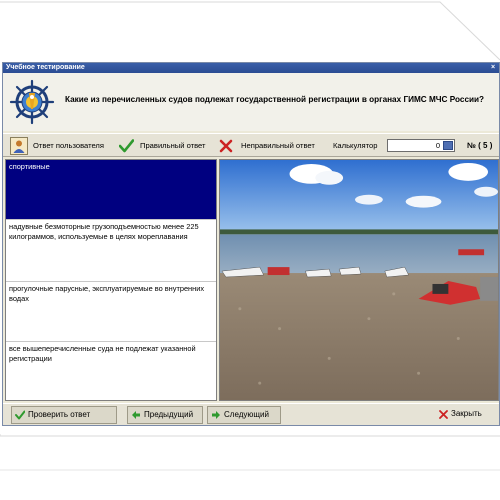  What do you see at coordinates (216, 415) in the screenshot?
I see `arrow-right-icon` at bounding box center [216, 415].